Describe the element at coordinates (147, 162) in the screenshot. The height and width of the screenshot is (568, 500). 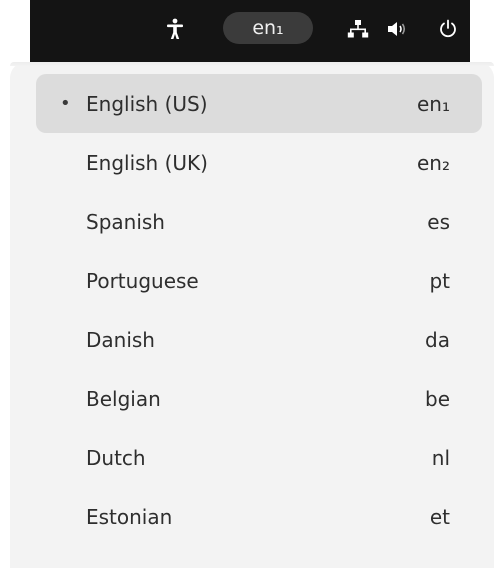
I see `layout-name: English (UK)` at that location.